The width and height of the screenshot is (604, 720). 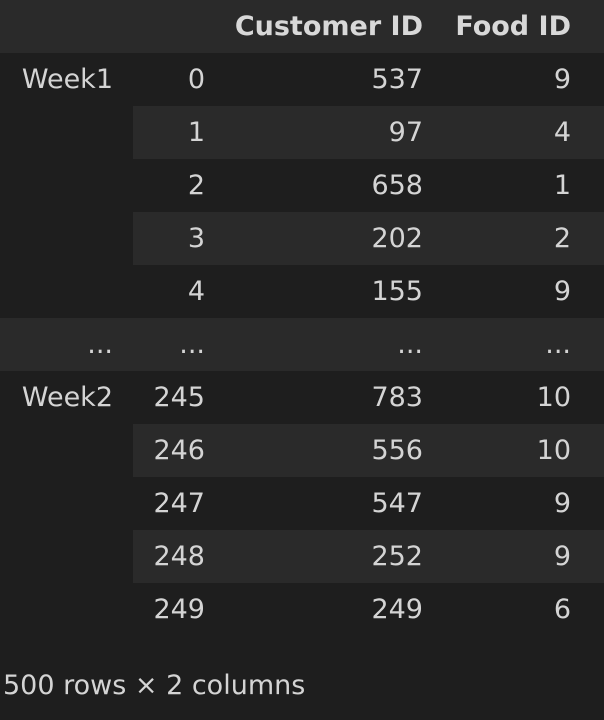 I want to click on table-header-row: Customer ID Food ID, so click(x=302, y=26).